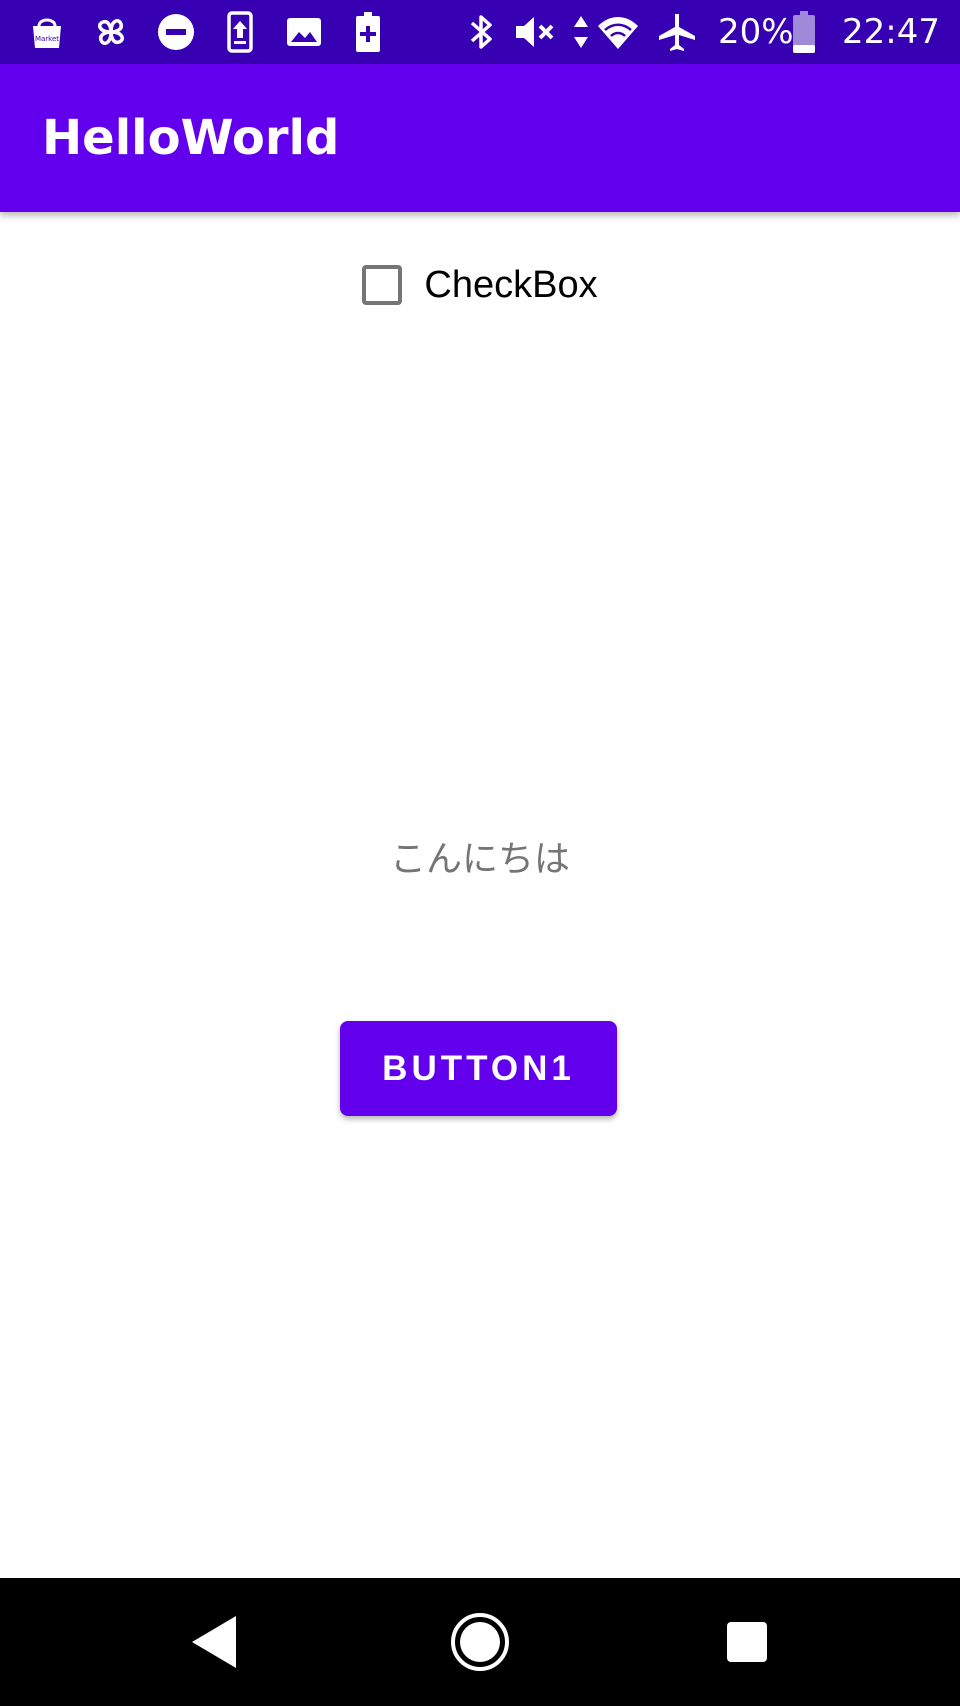 The image size is (960, 1706). What do you see at coordinates (368, 32) in the screenshot?
I see `battery-charge-icon` at bounding box center [368, 32].